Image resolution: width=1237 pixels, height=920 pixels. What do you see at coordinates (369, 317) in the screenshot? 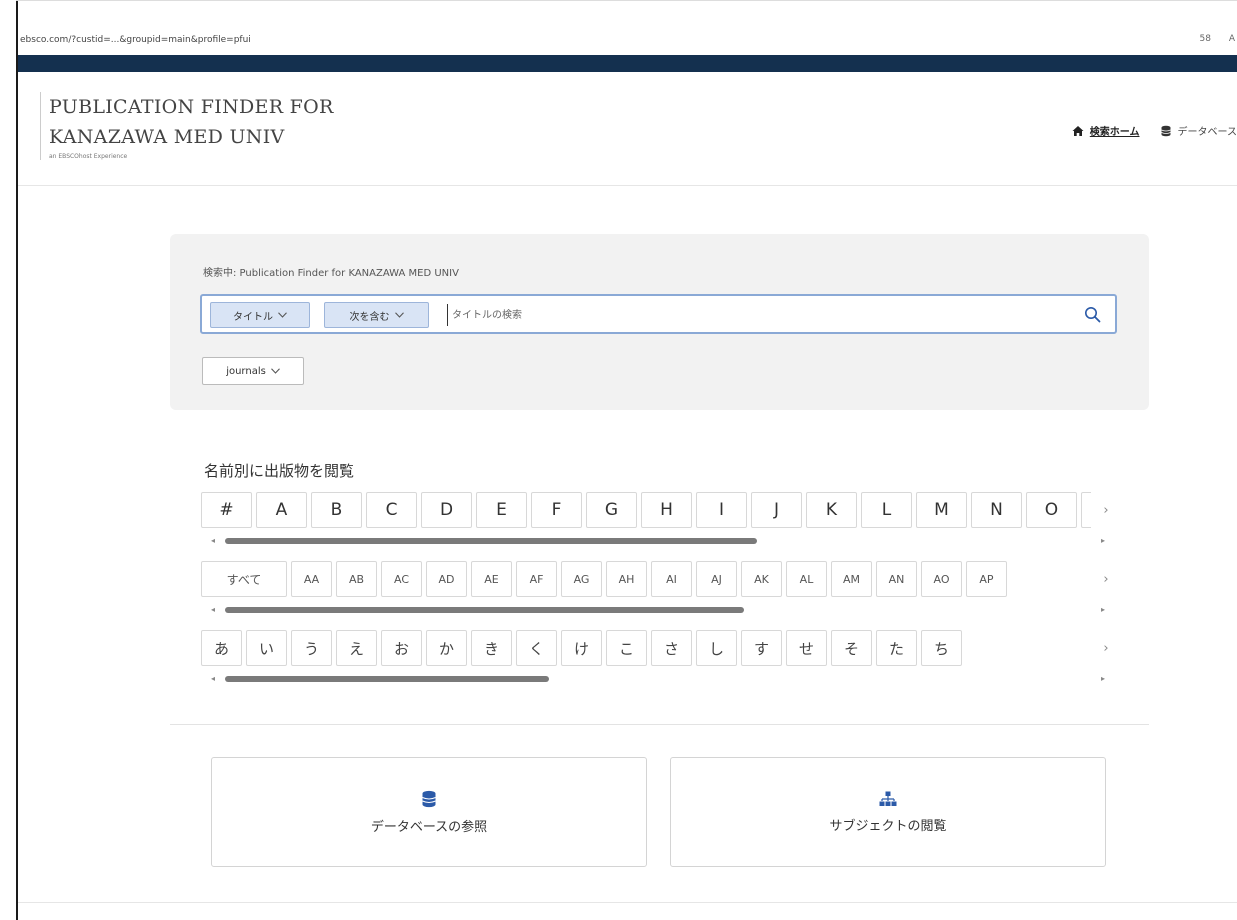
I see `search-match-value: 次を含む` at bounding box center [369, 317].